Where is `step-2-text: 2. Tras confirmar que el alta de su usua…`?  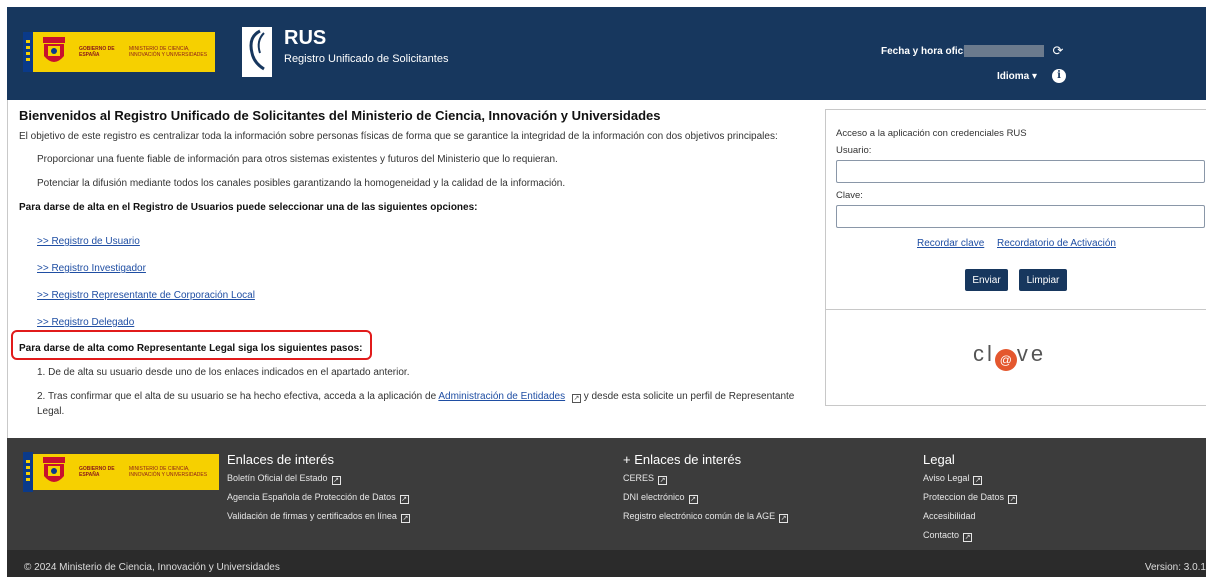 step-2-text: 2. Tras confirmar que el alta de su usua… is located at coordinates (237, 396).